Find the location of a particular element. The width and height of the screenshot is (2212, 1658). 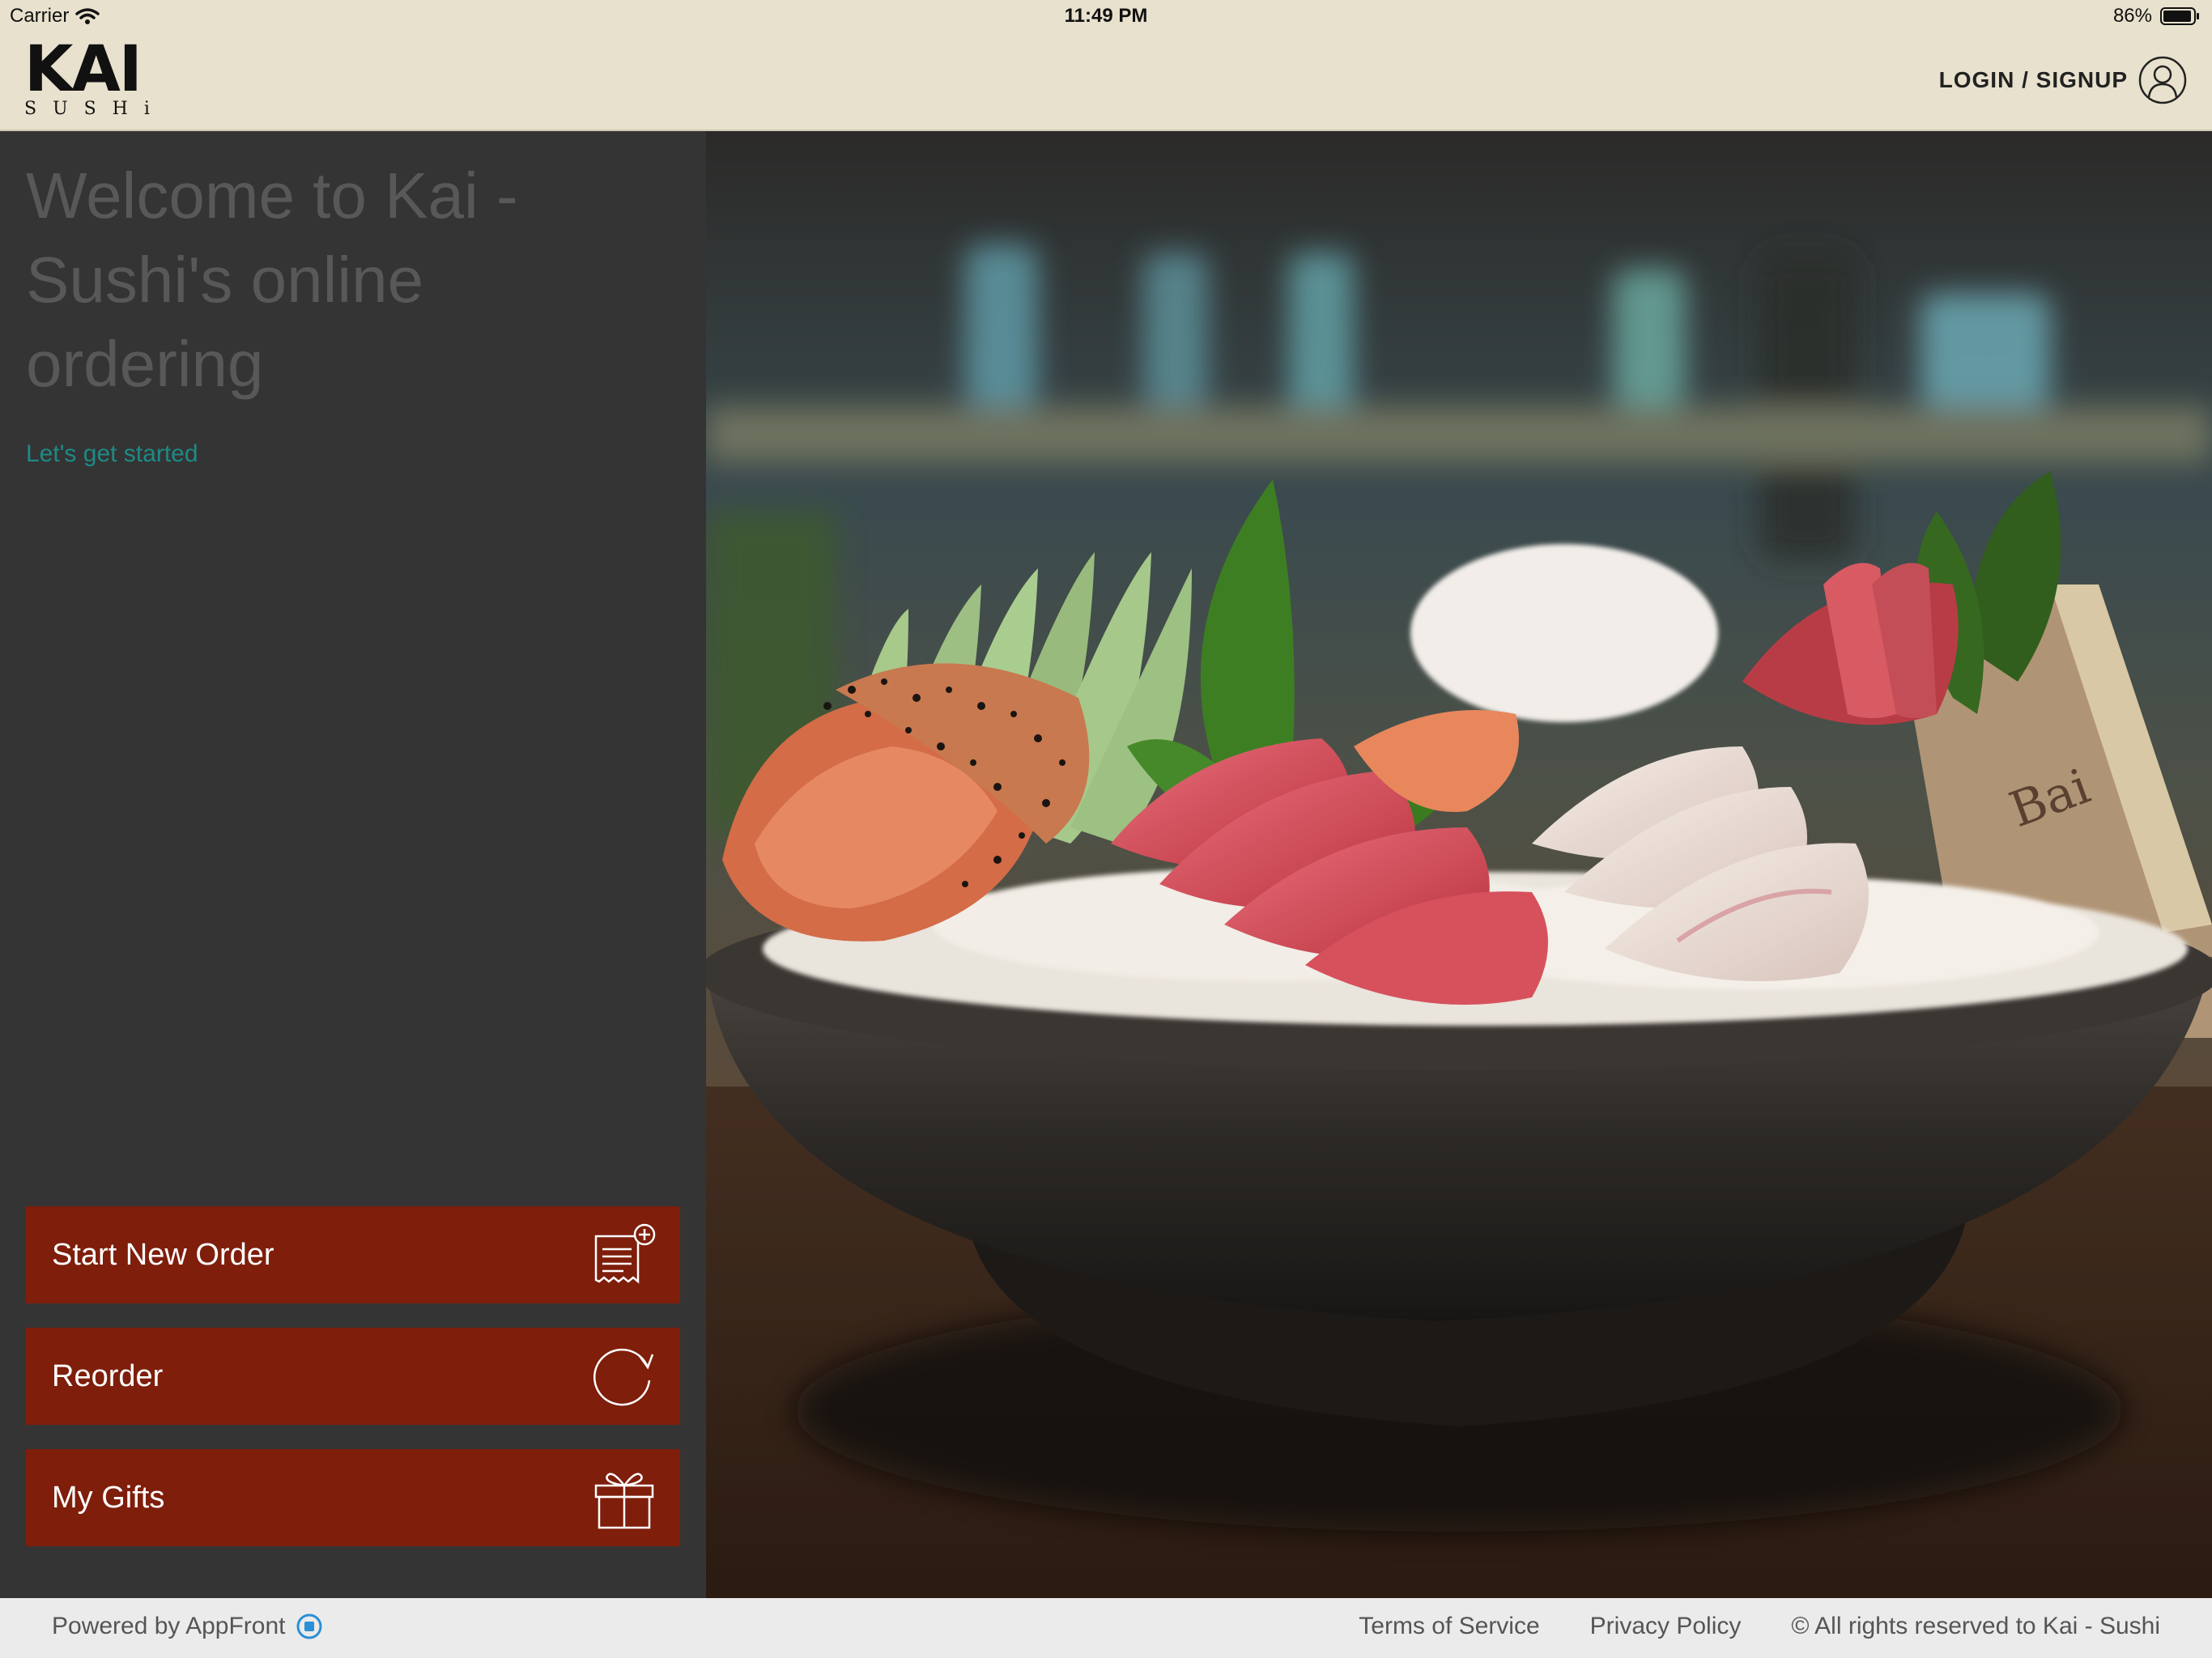

appfront-icon is located at coordinates (309, 1626).